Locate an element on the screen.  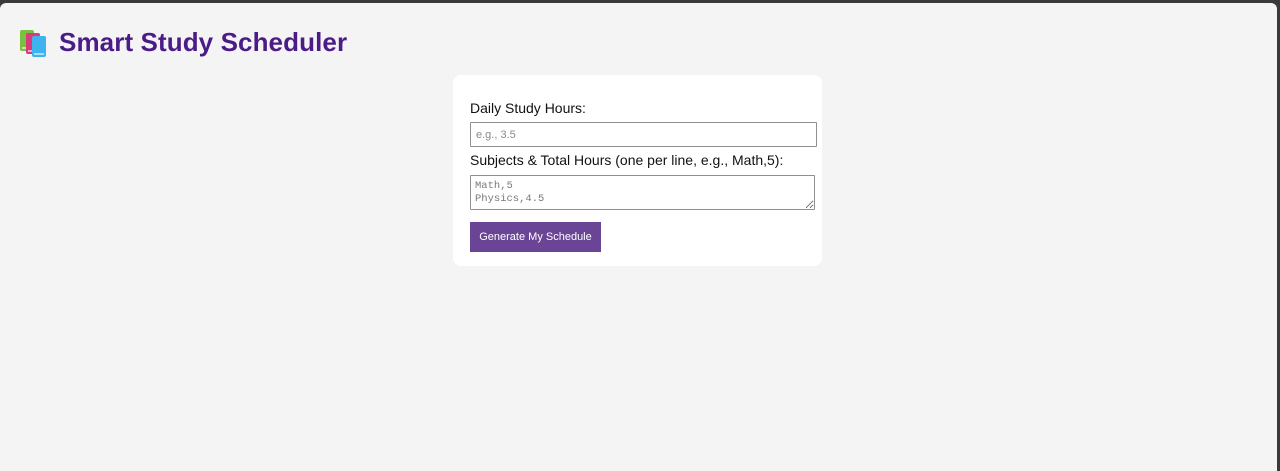
daily-study-hours-input is located at coordinates (643, 134).